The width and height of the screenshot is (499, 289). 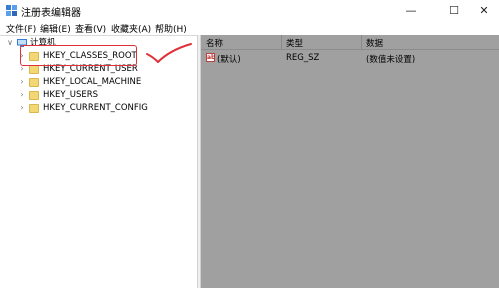 What do you see at coordinates (171, 28) in the screenshot?
I see `menu-help: 帮助(H)` at bounding box center [171, 28].